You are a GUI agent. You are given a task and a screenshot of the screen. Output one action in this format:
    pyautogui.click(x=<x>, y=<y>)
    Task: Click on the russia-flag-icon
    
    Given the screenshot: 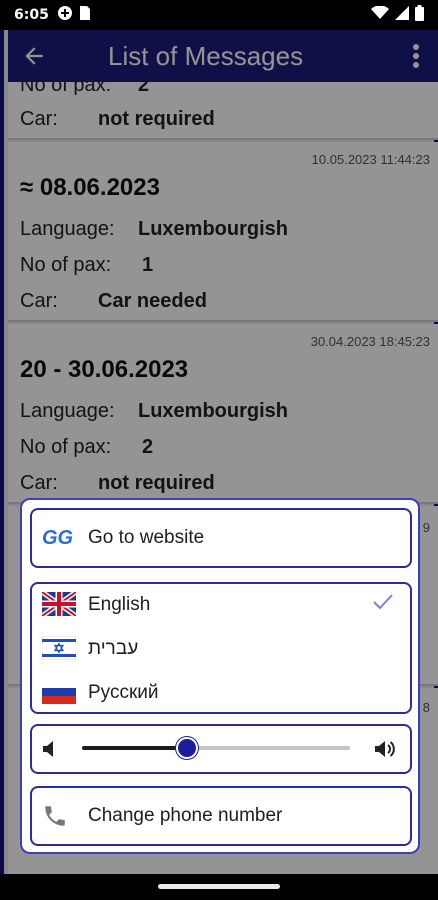 What is the action you would take?
    pyautogui.click(x=60, y=693)
    